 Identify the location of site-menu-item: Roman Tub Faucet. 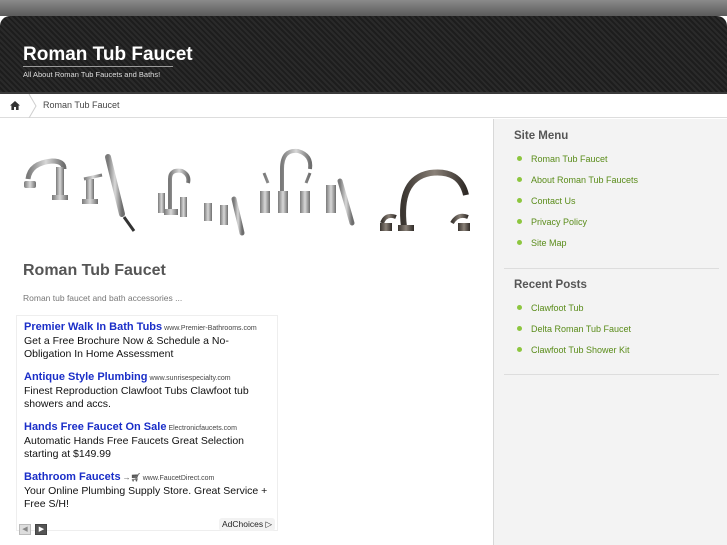
(576, 164).